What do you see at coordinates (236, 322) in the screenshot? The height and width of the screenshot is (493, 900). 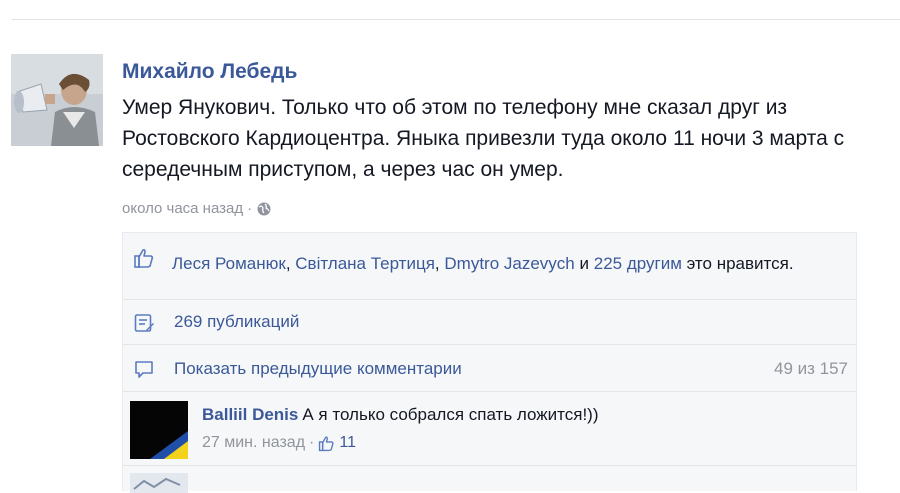 I see `shares-link: 269 публикаций` at bounding box center [236, 322].